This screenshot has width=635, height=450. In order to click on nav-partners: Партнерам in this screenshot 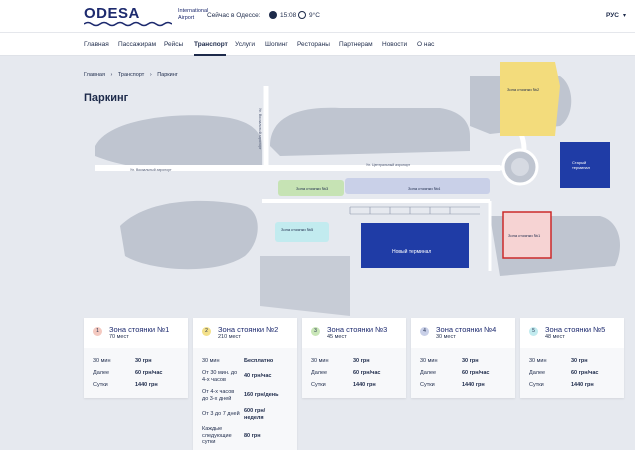, I will do `click(356, 44)`.